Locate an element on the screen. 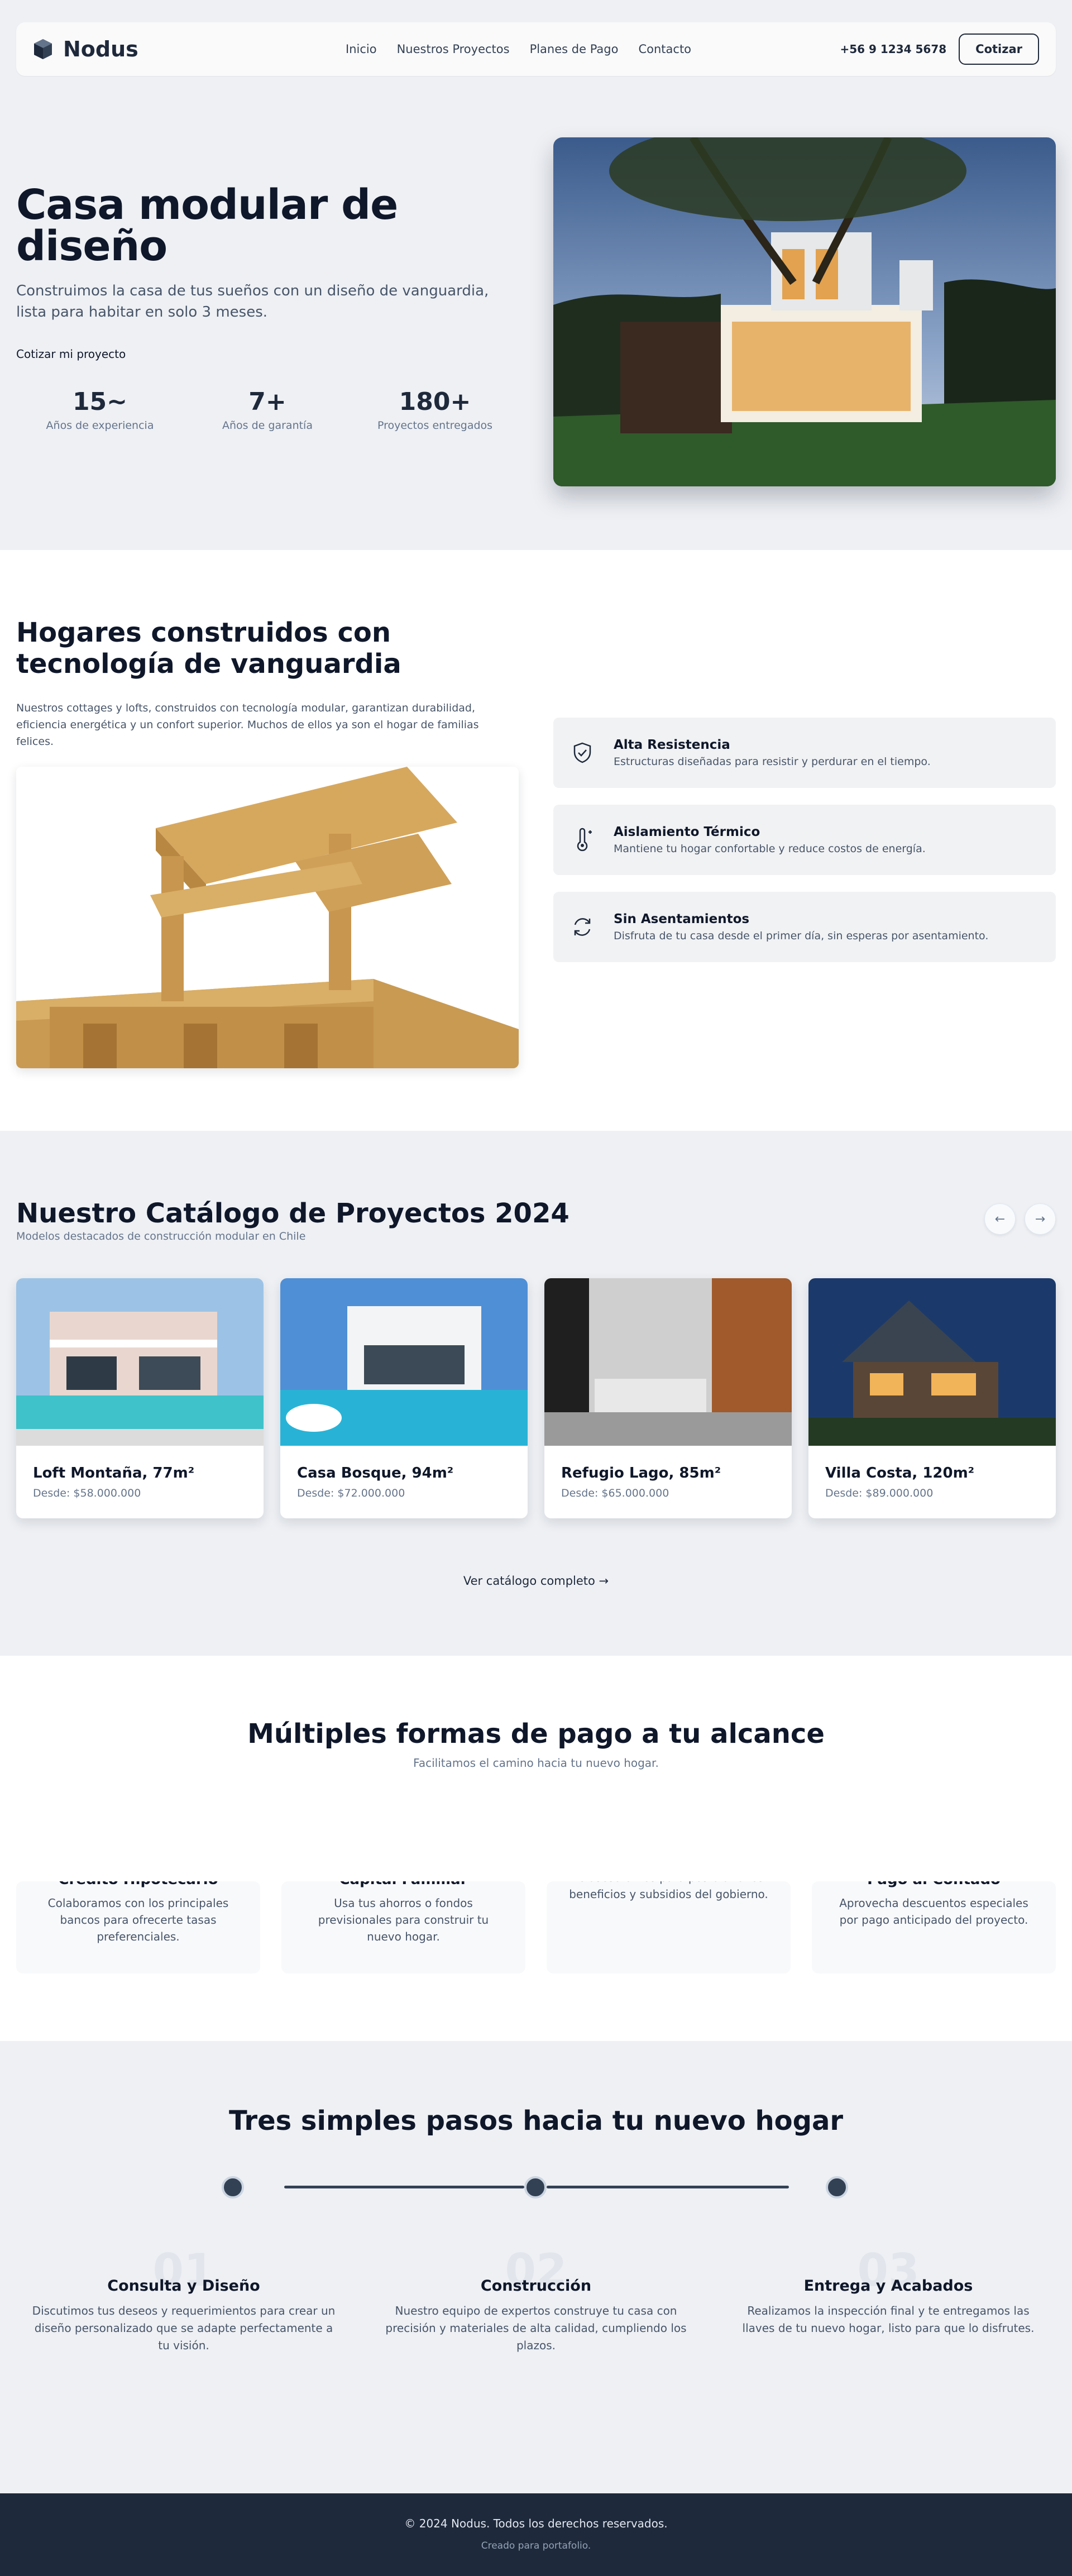  step-title: Construcción is located at coordinates (536, 2286).